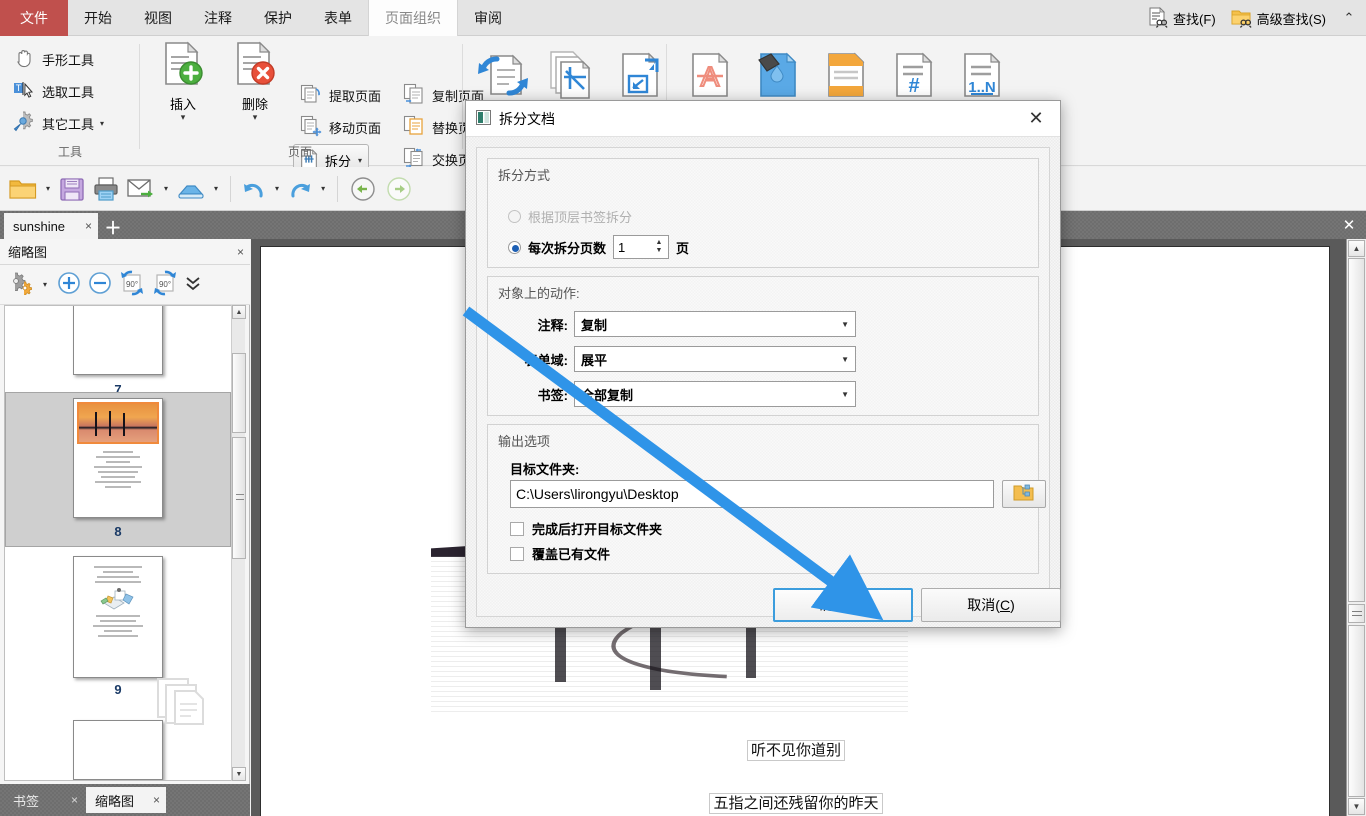 Image resolution: width=1366 pixels, height=816 pixels. I want to click on menu-tab-review: 审阅, so click(488, 18).